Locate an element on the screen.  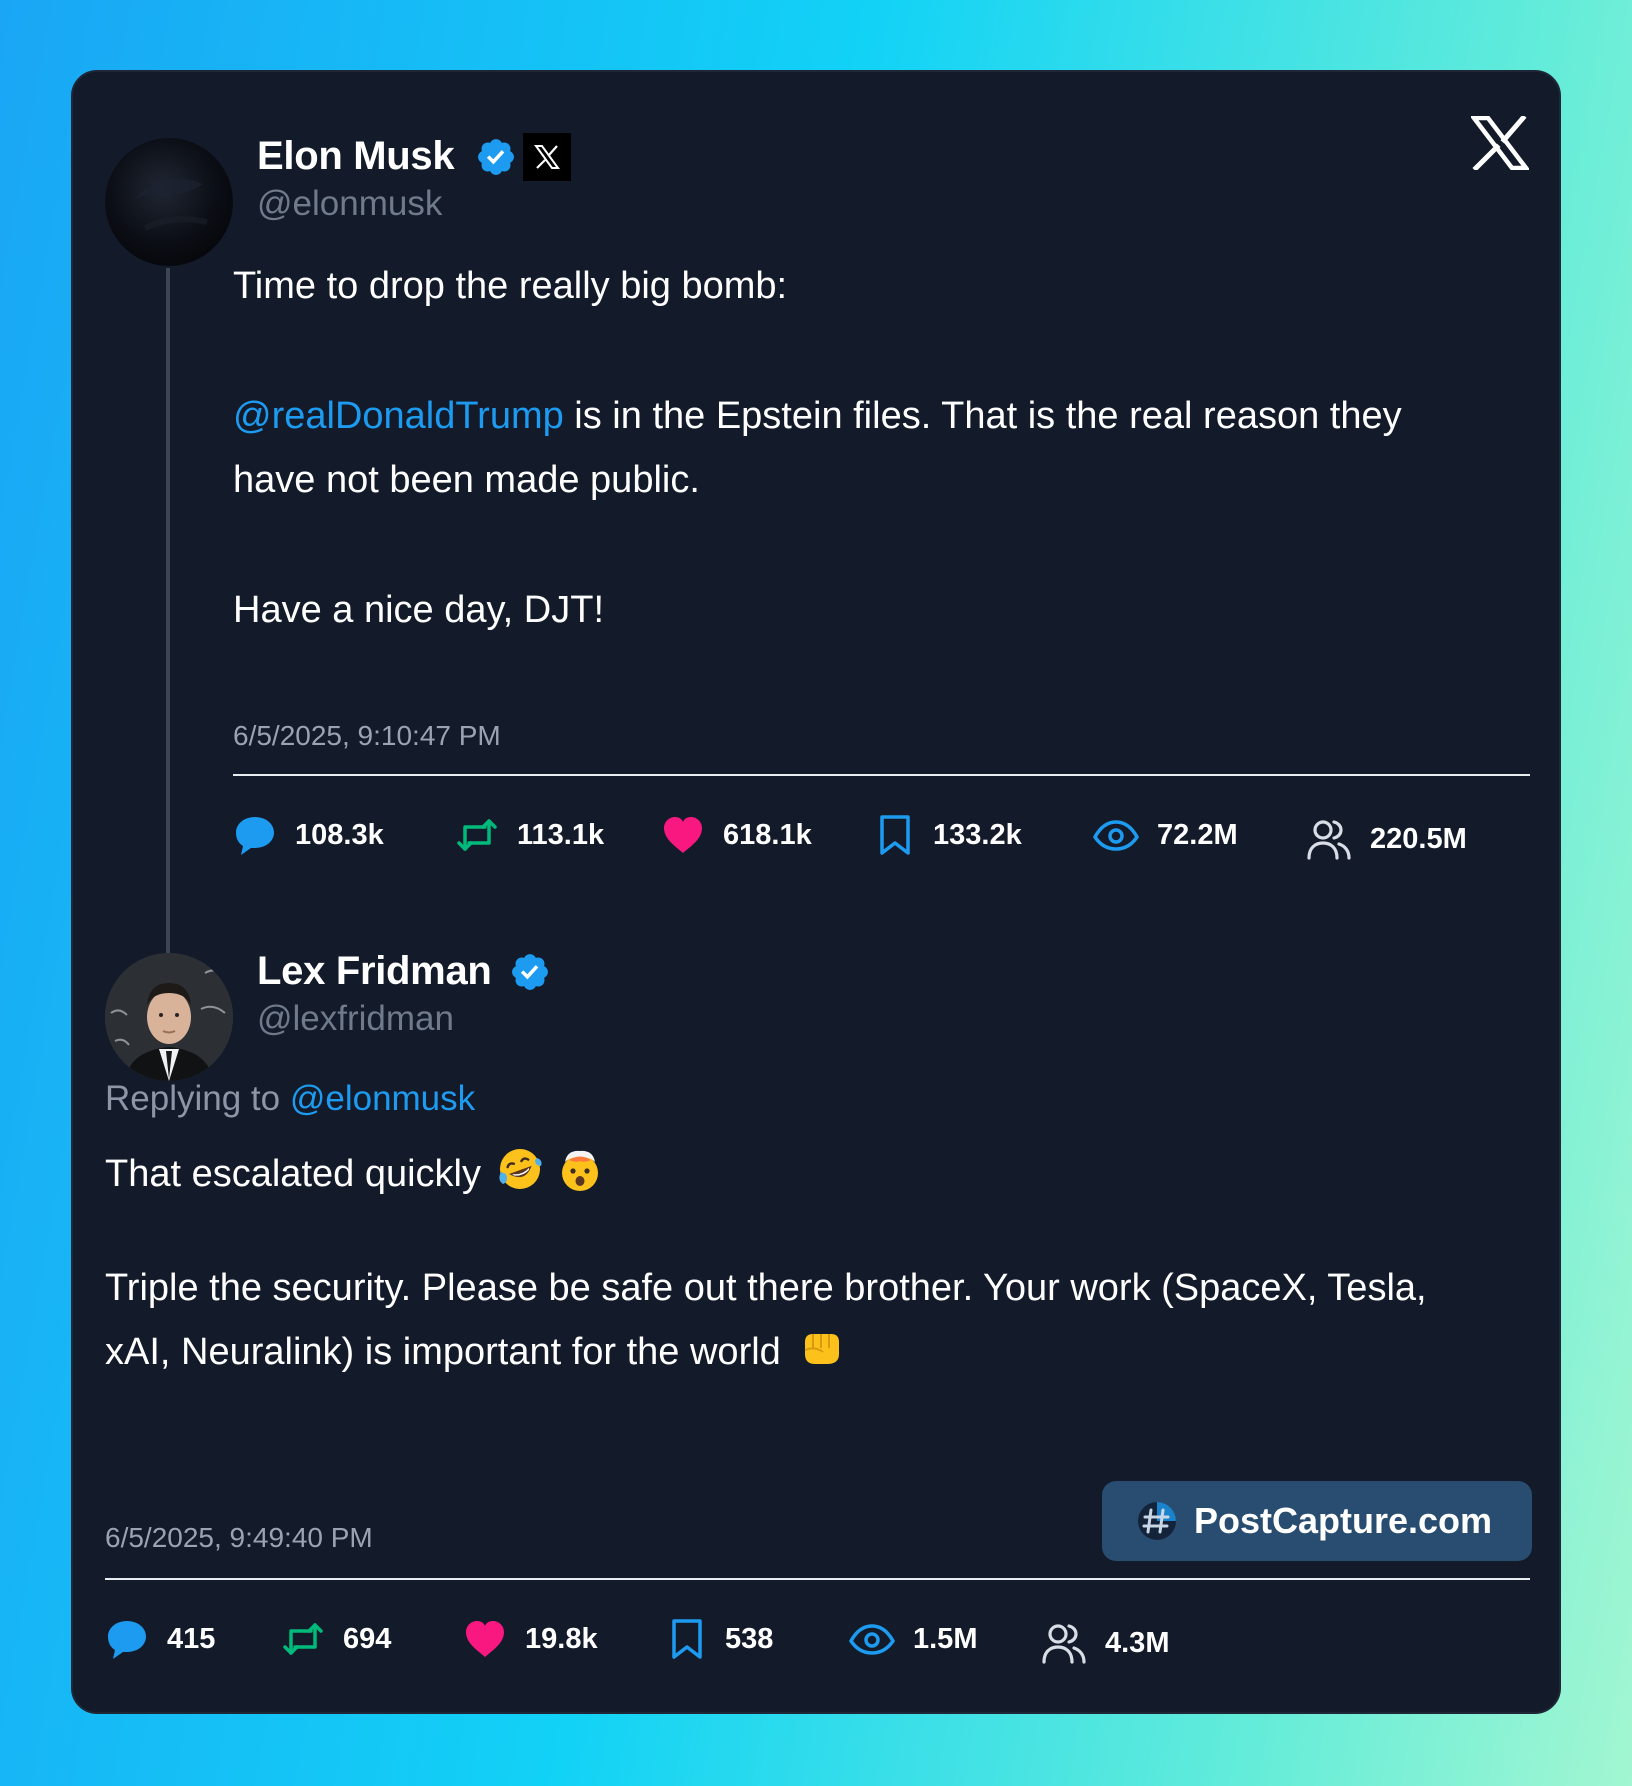
author-name-lex: Lex Fridman is located at coordinates (374, 971).